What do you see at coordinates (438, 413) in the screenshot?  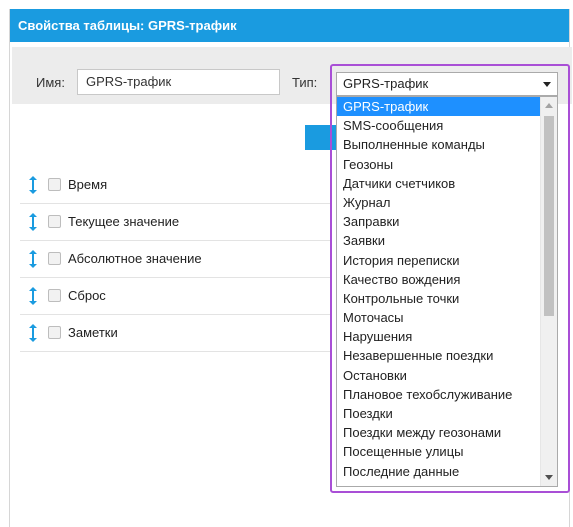 I see `type-option: Поездки` at bounding box center [438, 413].